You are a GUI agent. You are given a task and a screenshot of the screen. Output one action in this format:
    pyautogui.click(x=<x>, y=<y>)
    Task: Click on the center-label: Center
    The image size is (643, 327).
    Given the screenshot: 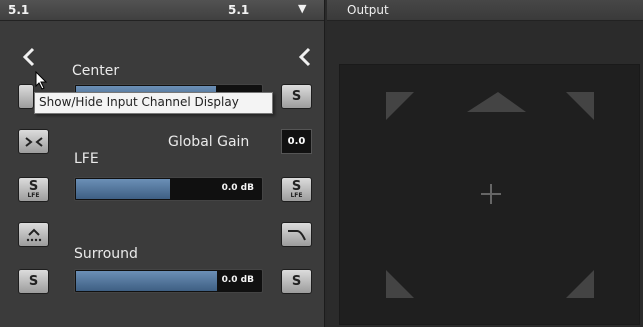 What is the action you would take?
    pyautogui.click(x=96, y=71)
    